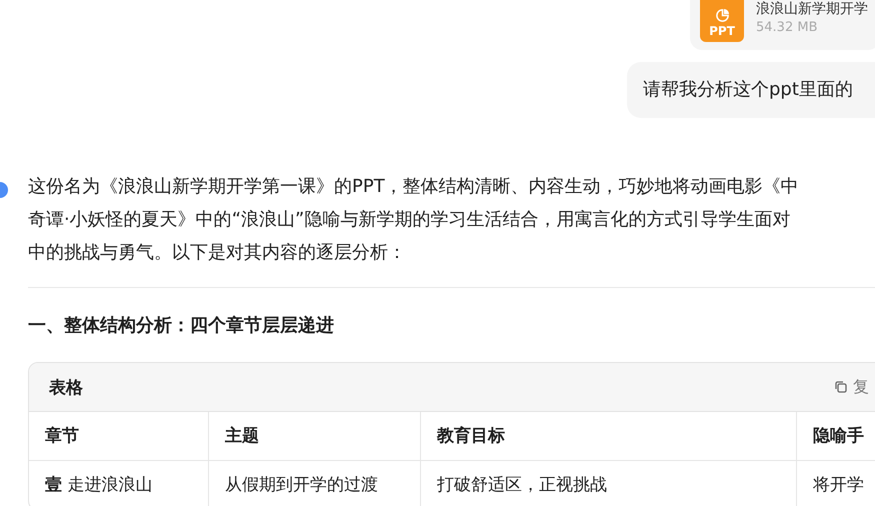 Image resolution: width=875 pixels, height=506 pixels. What do you see at coordinates (119, 436) in the screenshot?
I see `column-header: 章节` at bounding box center [119, 436].